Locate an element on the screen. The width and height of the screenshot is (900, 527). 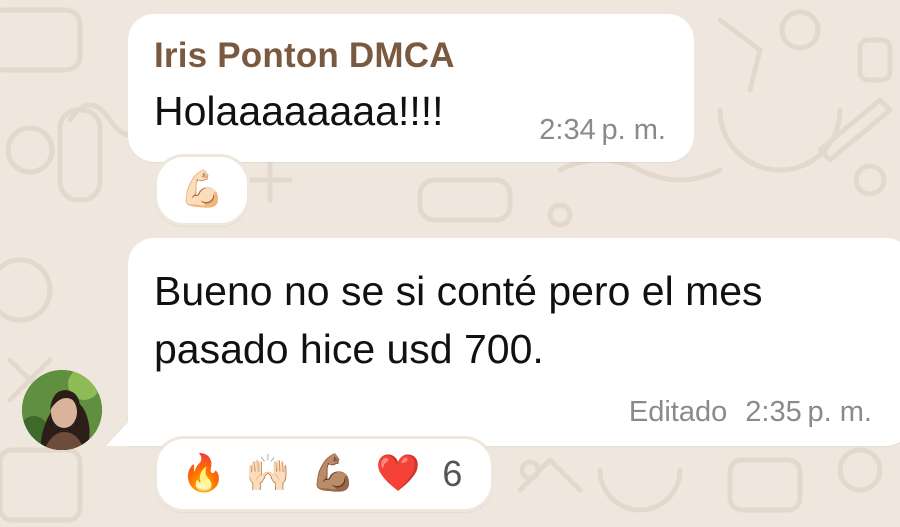
edited-label: Editado is located at coordinates (678, 412).